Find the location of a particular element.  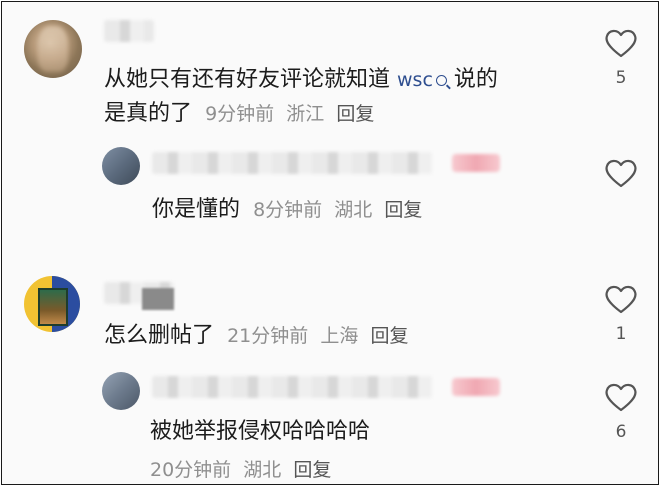

username-blurred-block is located at coordinates (158, 299).